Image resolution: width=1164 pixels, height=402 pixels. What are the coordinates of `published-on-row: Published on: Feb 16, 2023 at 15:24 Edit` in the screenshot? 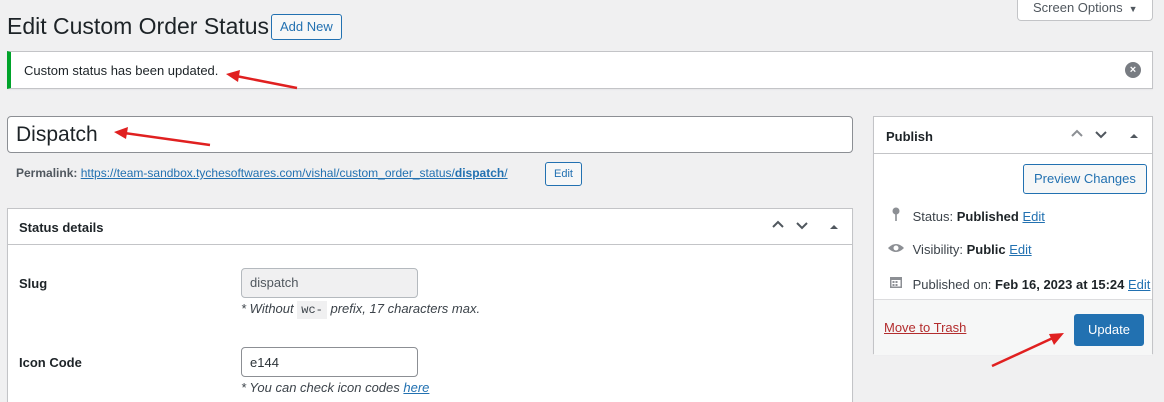 It's located at (1018, 283).